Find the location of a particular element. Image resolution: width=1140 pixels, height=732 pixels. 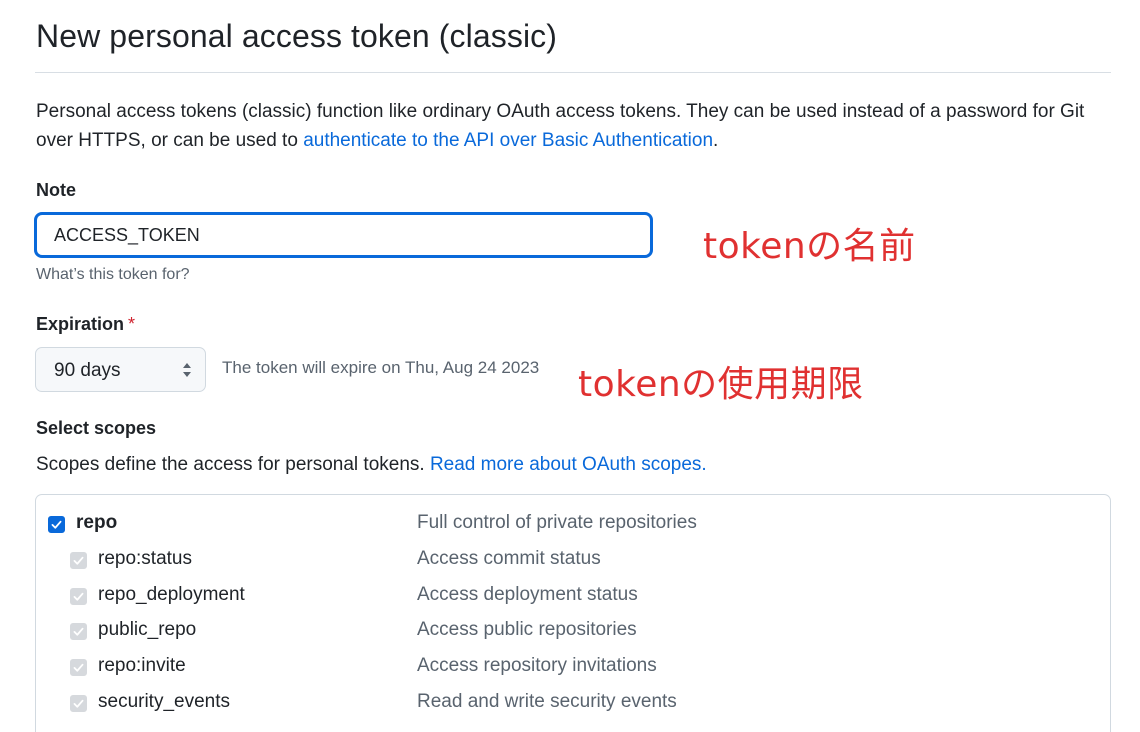

expiration-label-text: Expiration is located at coordinates (80, 324).